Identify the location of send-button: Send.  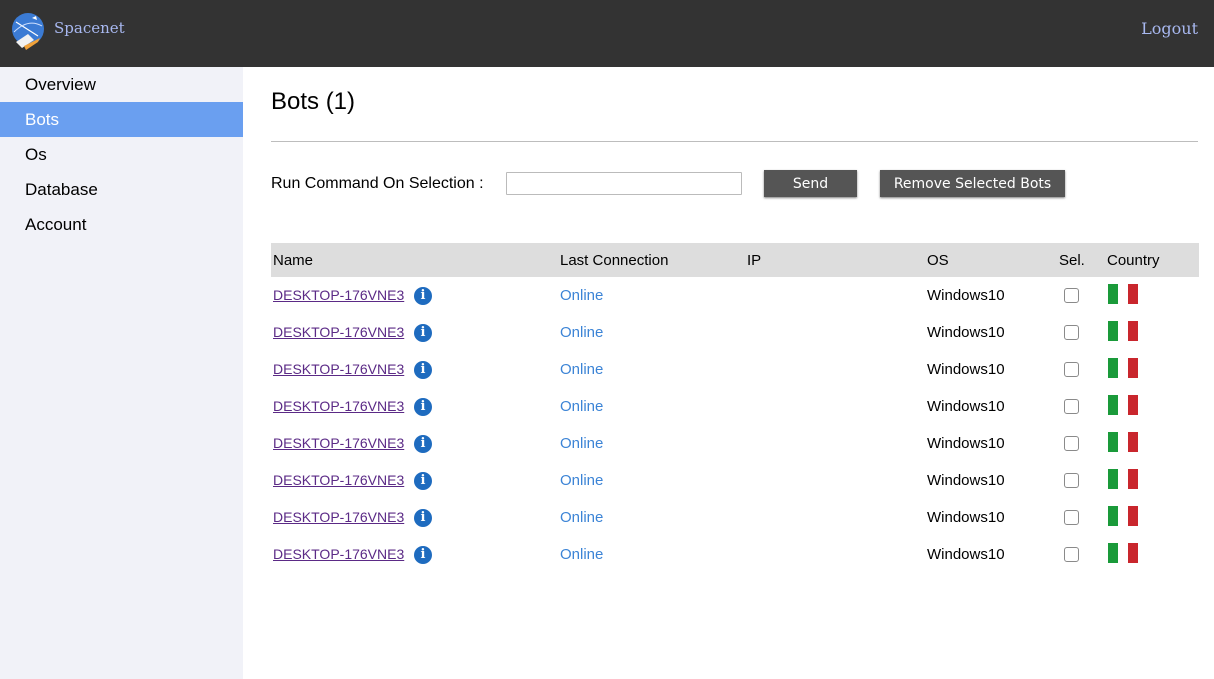
(810, 183).